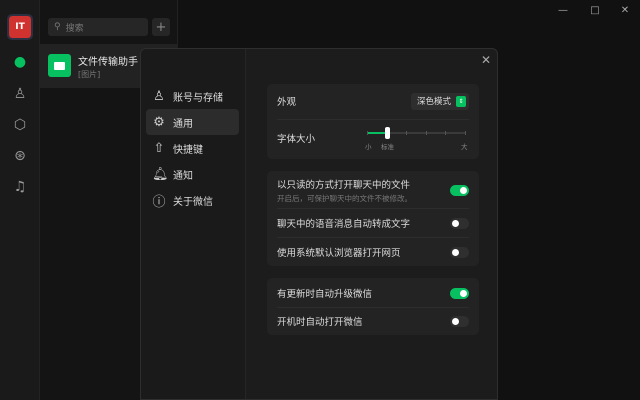 This screenshot has width=640, height=400. Describe the element at coordinates (459, 223) in the screenshot. I see `voice-to-text-toggle` at that location.